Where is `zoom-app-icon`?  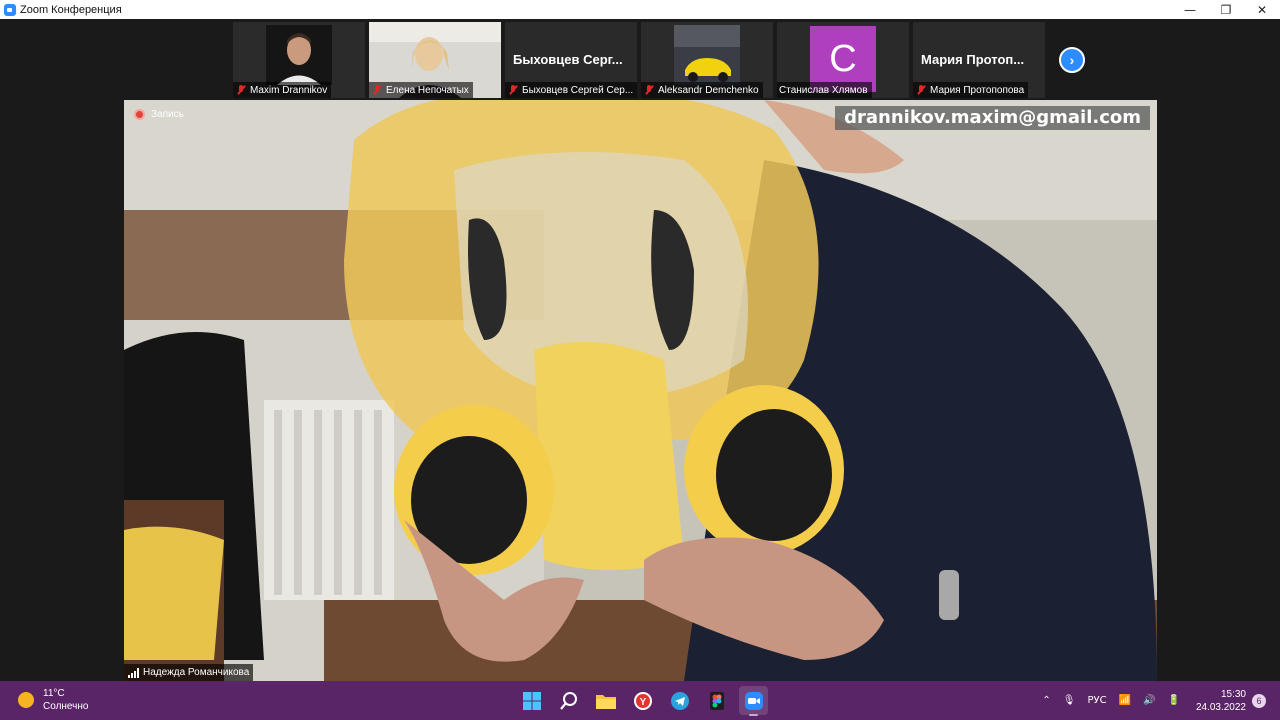 zoom-app-icon is located at coordinates (10, 9).